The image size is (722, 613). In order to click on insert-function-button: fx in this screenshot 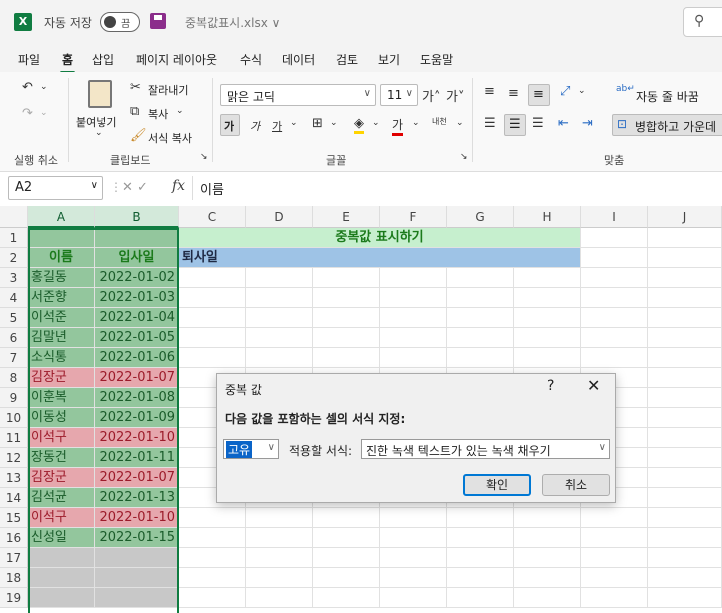, I will do `click(178, 186)`.